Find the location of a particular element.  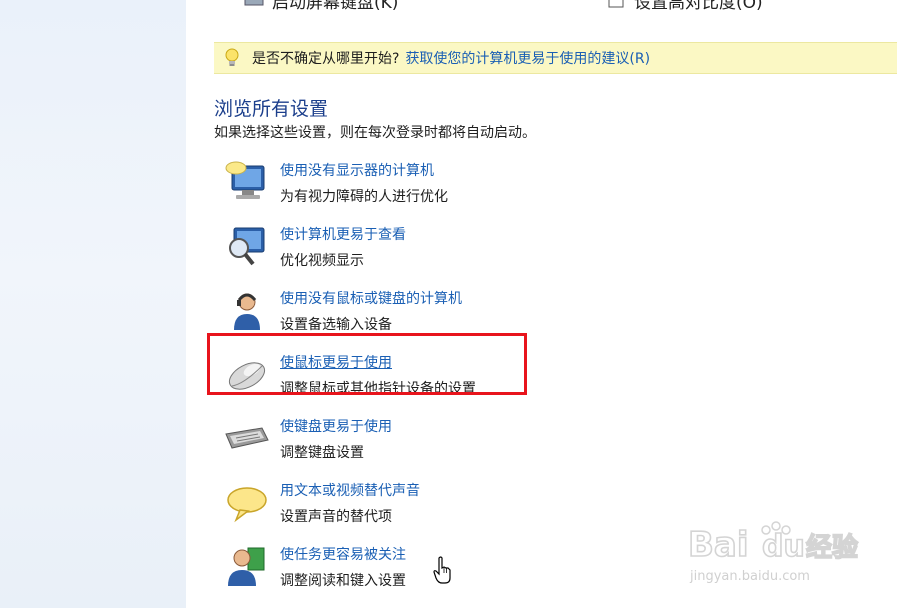

item-link: 使计算机更易于查看 is located at coordinates (343, 234).